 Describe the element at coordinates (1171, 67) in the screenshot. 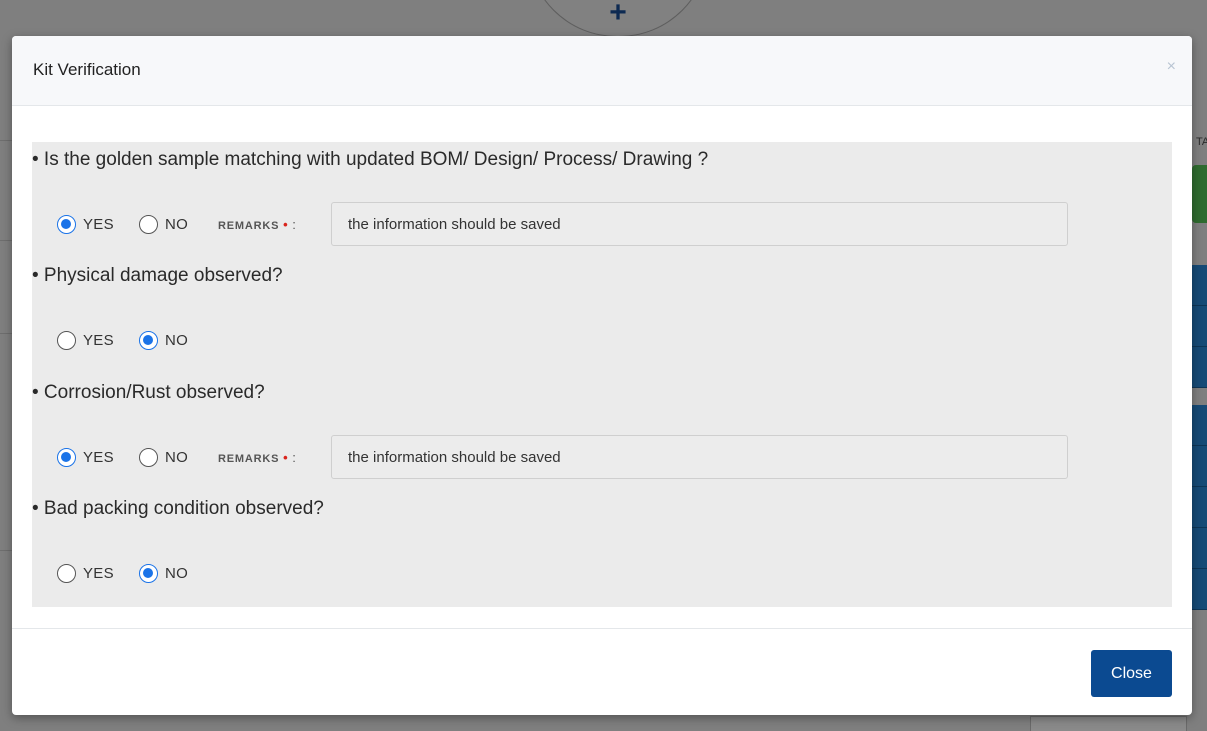

I see `close-icon: ×` at that location.